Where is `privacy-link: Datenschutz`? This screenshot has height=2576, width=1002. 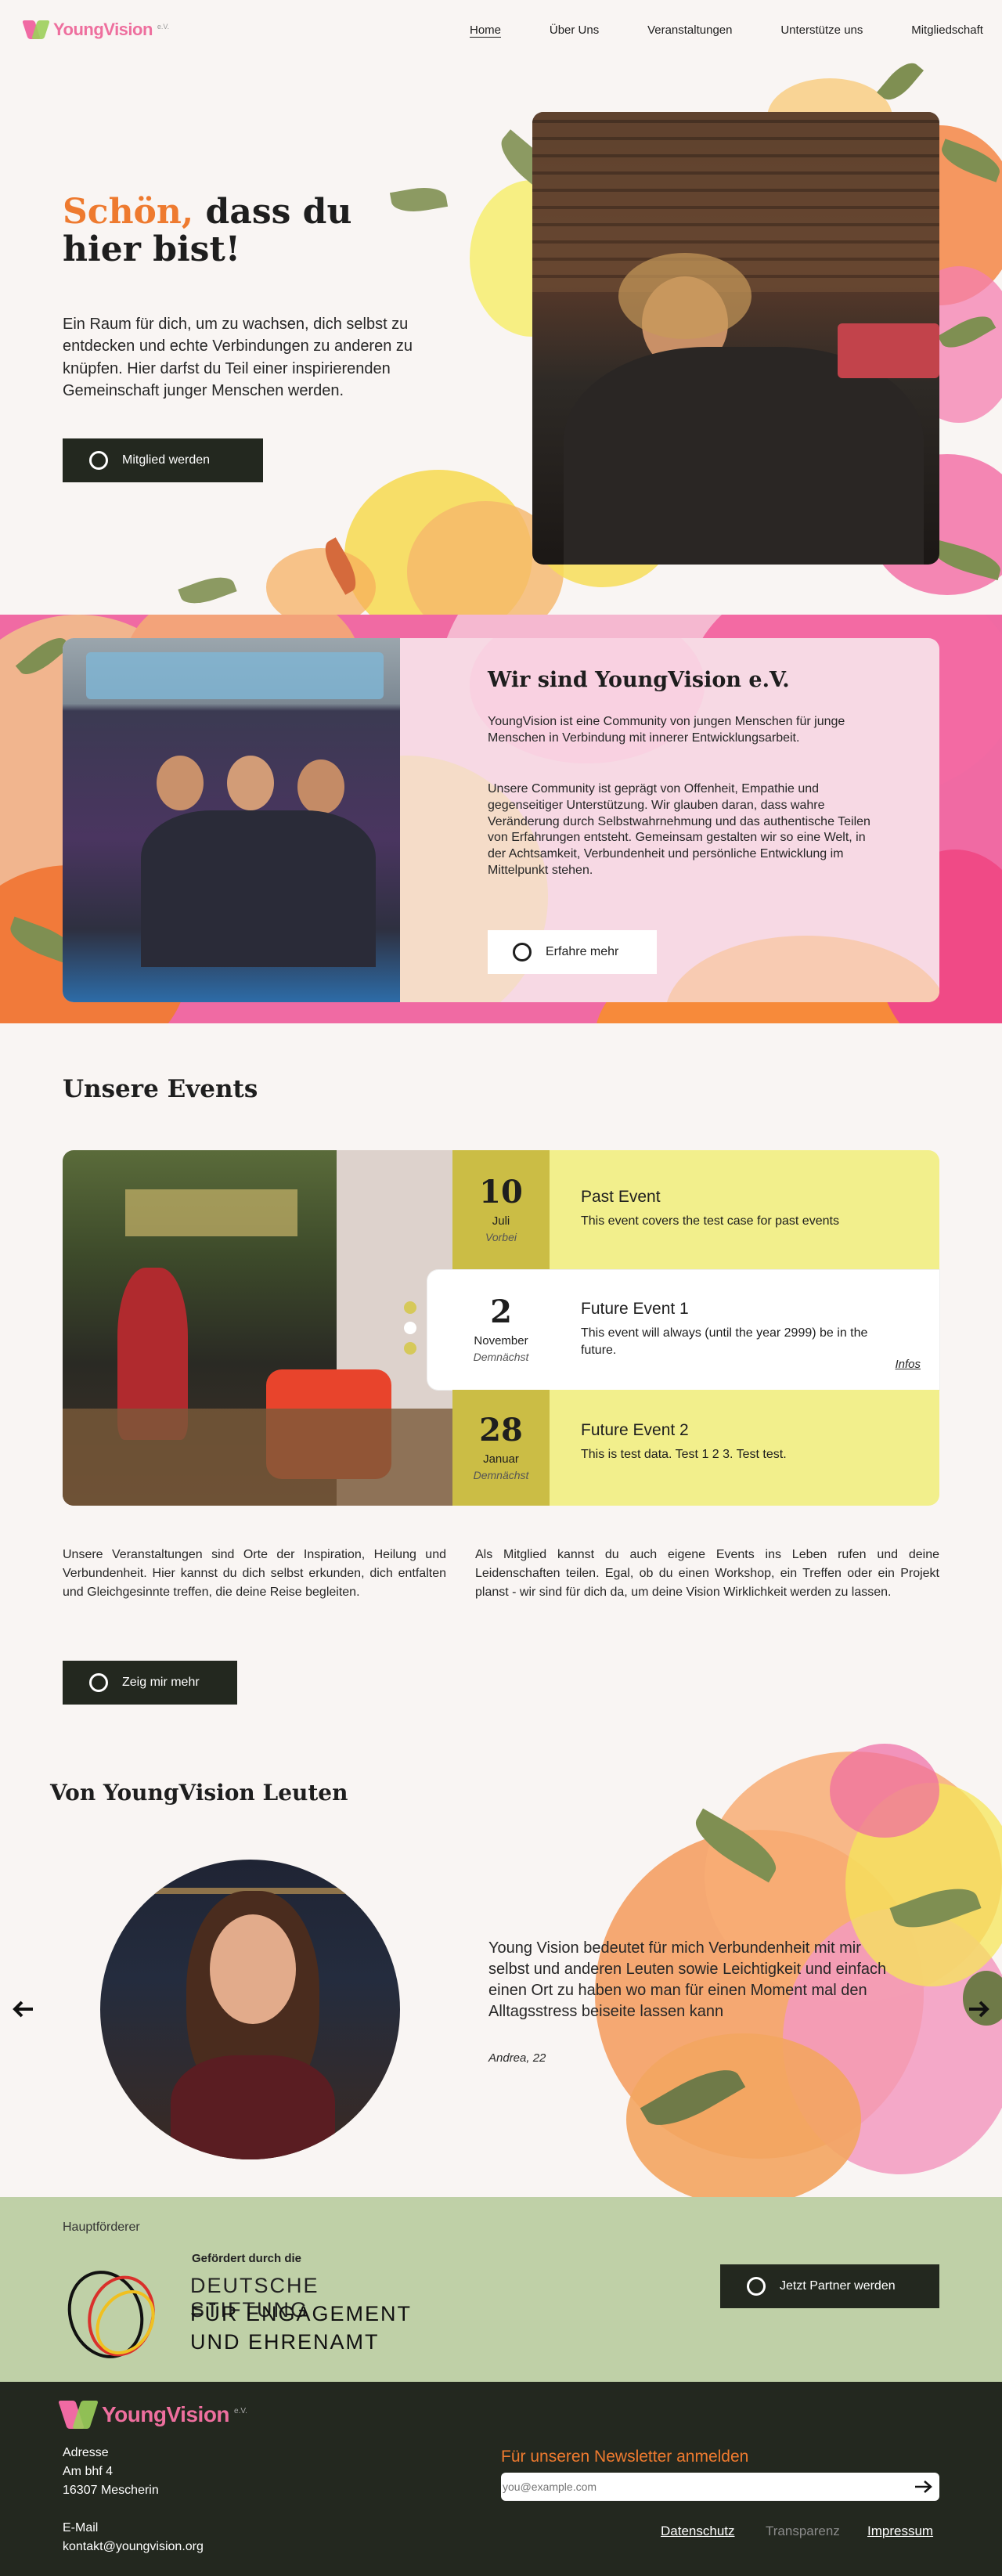
privacy-link: Datenschutz is located at coordinates (698, 2531).